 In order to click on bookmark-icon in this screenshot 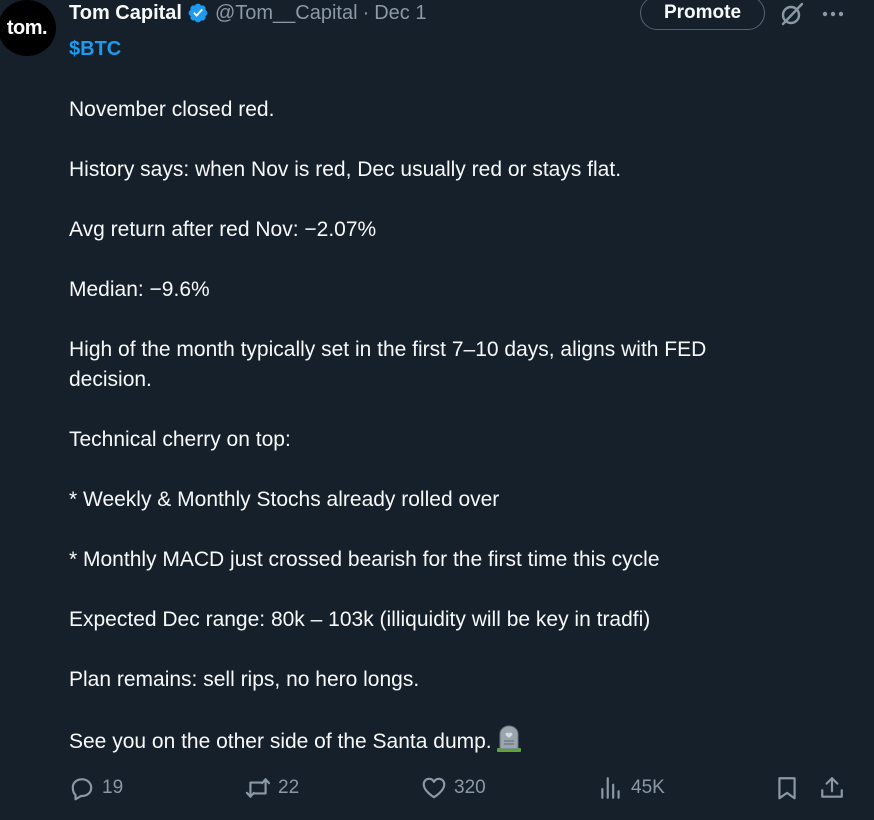, I will do `click(787, 788)`.